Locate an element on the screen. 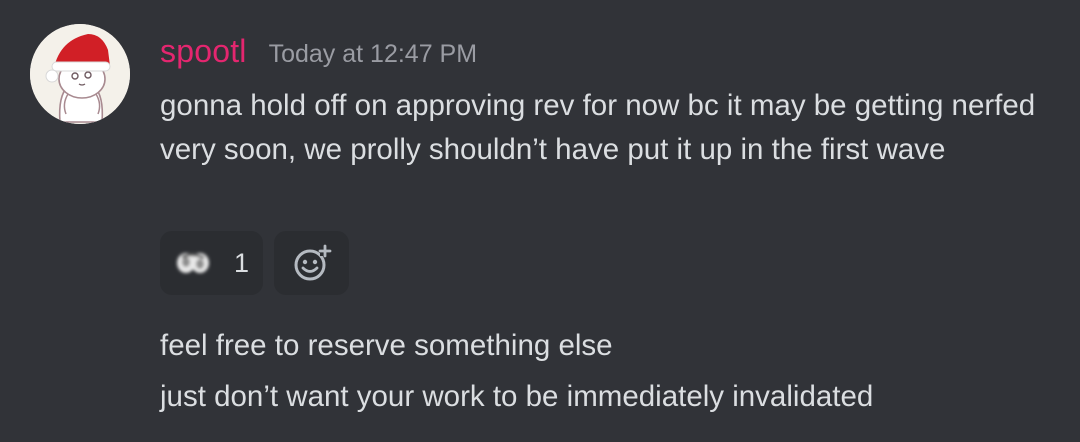  followup-message: feel free to reserve something else is located at coordinates (386, 345).